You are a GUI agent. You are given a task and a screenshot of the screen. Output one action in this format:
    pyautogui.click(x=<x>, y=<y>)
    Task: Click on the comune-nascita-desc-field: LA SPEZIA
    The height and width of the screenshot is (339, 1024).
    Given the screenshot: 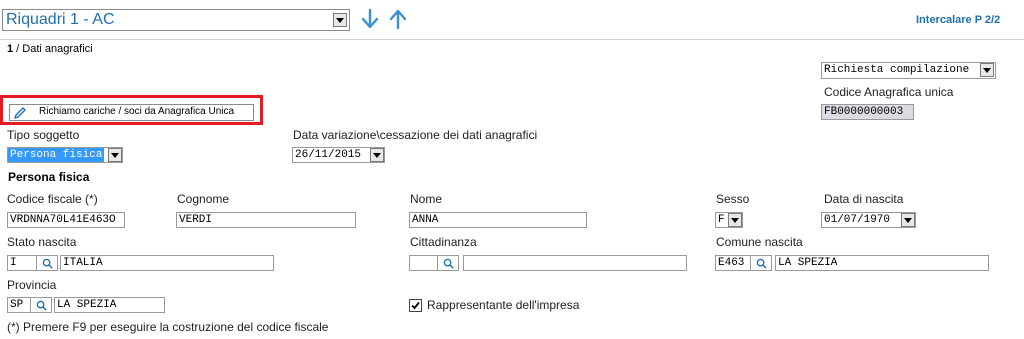 What is the action you would take?
    pyautogui.click(x=882, y=263)
    